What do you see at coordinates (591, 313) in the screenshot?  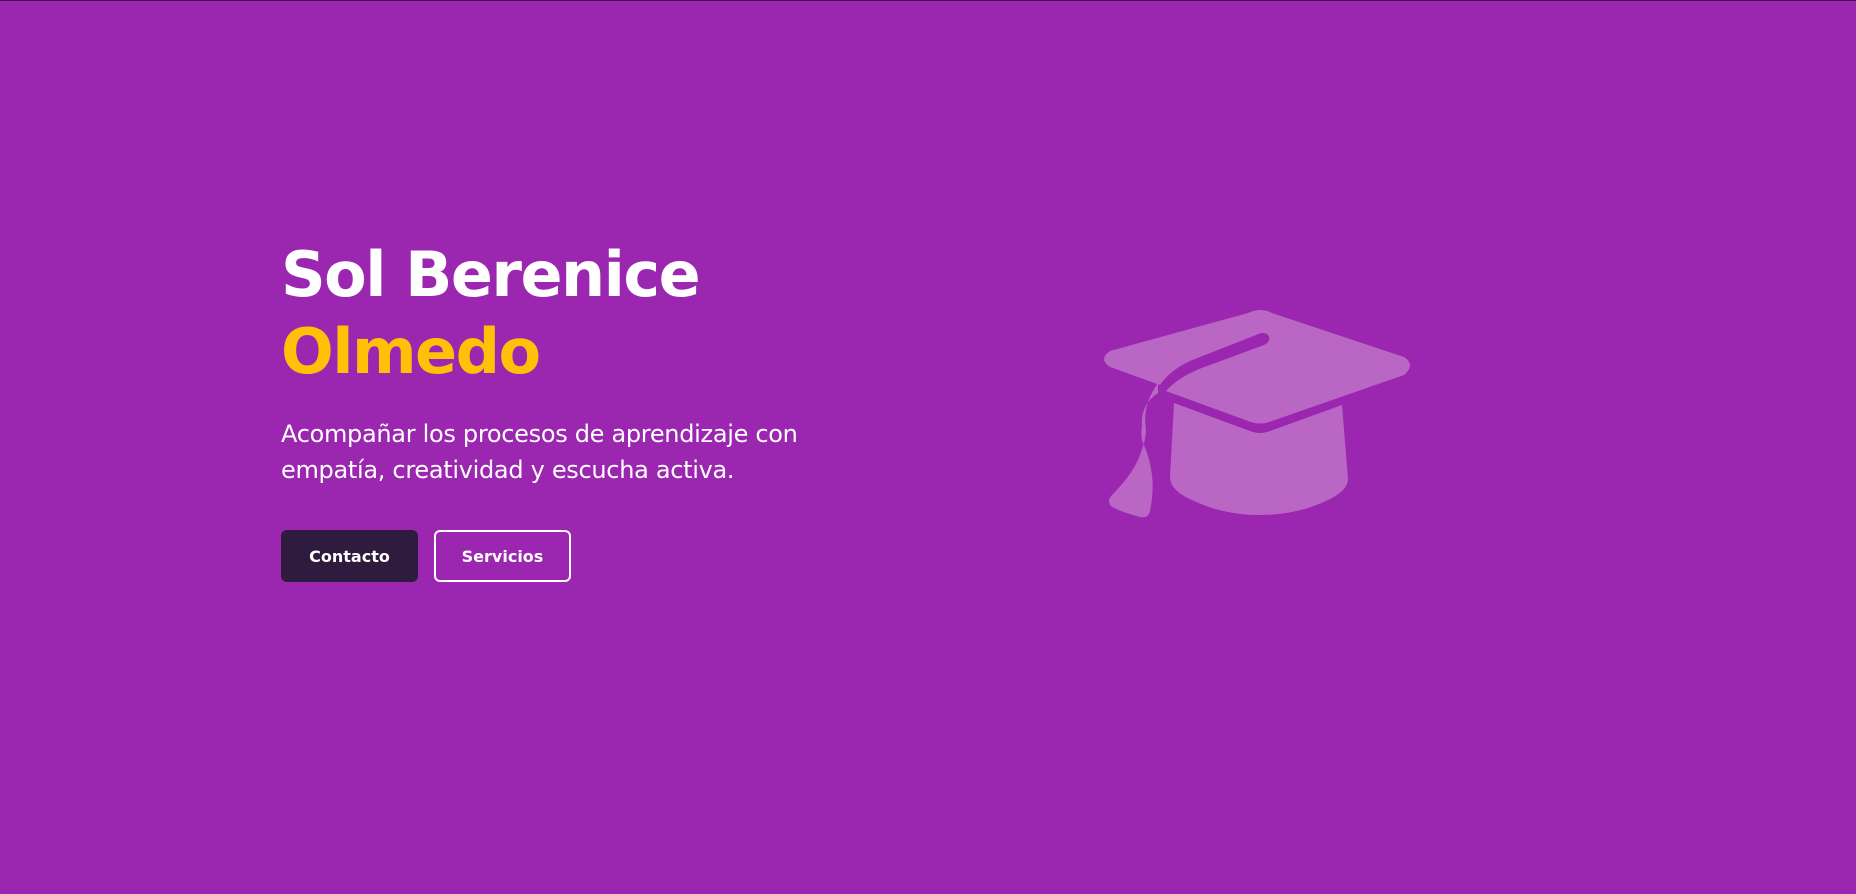 I see `hero-title: Sol Berenice Olmedo` at bounding box center [591, 313].